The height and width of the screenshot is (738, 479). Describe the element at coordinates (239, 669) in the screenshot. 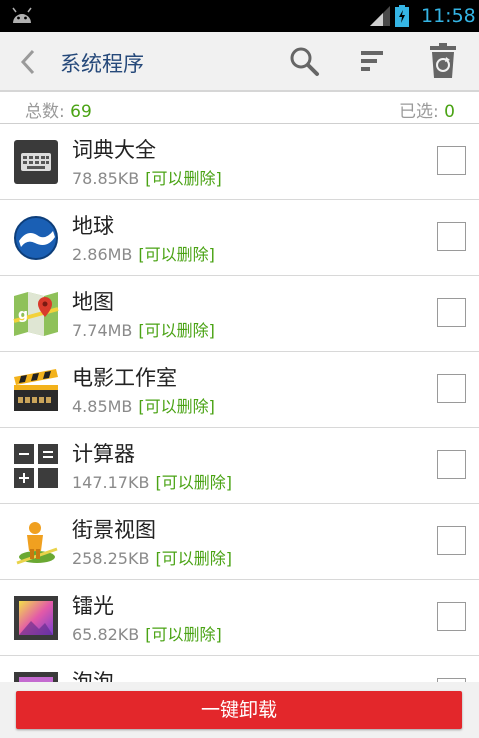

I see `list-item: 泡泡` at that location.